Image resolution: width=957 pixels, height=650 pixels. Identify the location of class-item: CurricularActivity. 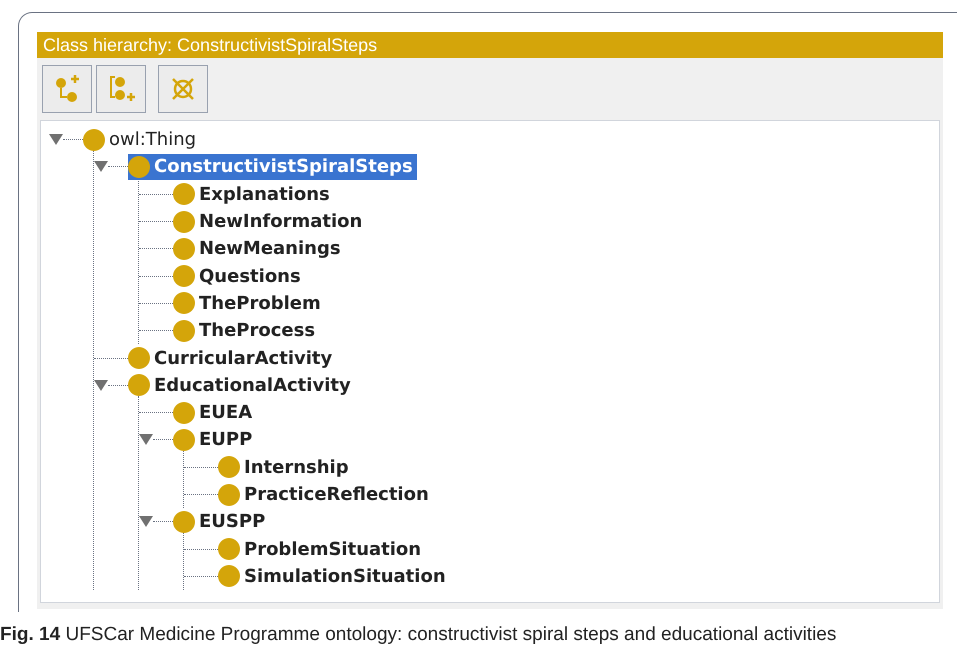
(232, 358).